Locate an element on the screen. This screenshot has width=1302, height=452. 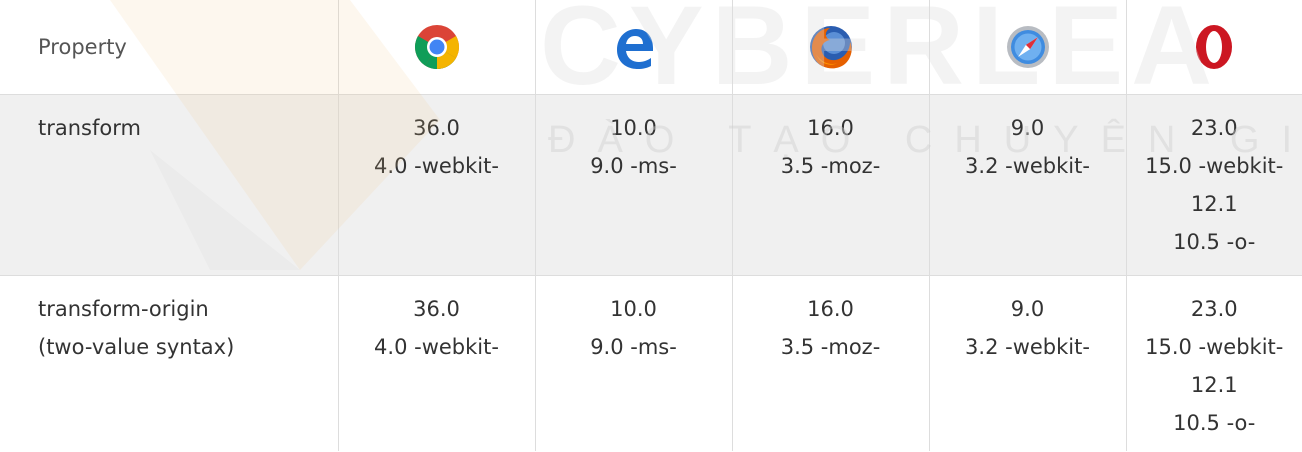
opera-column-header is located at coordinates (1214, 47).